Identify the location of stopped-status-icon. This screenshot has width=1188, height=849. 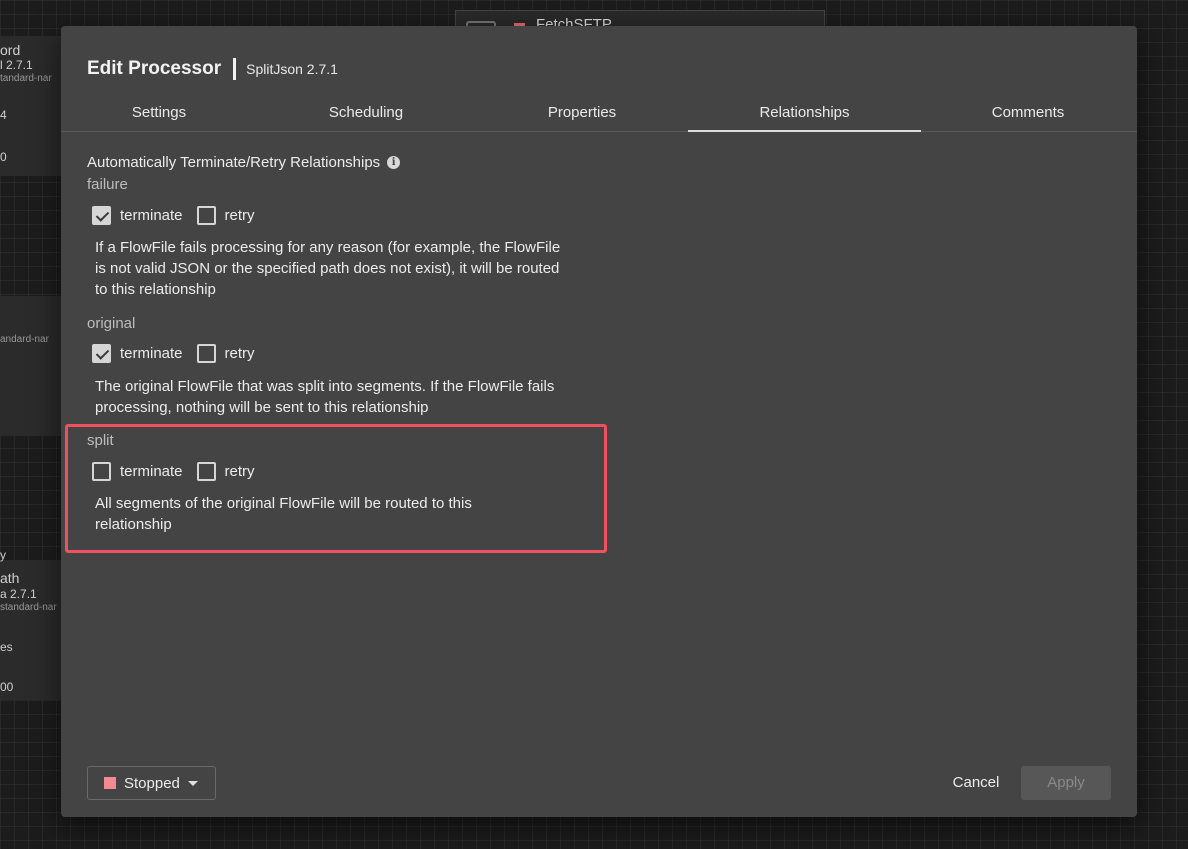
(110, 783).